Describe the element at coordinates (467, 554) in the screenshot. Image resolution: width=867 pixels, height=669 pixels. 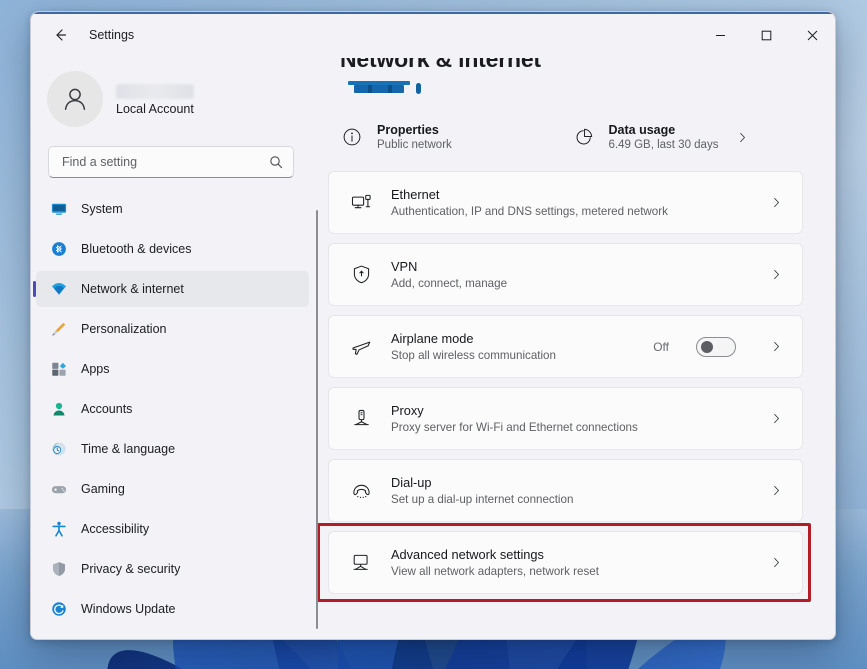
I see `card-title: Advanced network settings` at that location.